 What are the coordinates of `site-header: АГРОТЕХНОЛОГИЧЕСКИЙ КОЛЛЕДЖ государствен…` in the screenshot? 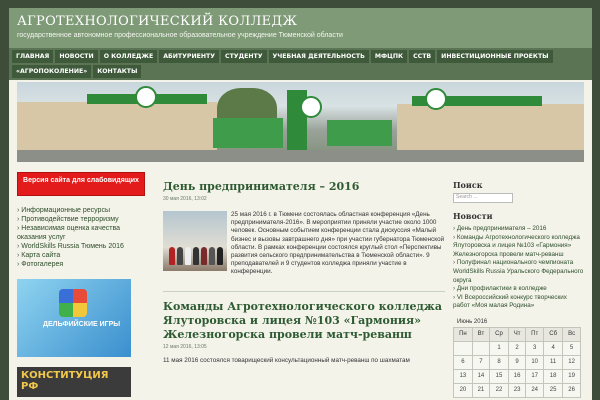 It's located at (300, 28).